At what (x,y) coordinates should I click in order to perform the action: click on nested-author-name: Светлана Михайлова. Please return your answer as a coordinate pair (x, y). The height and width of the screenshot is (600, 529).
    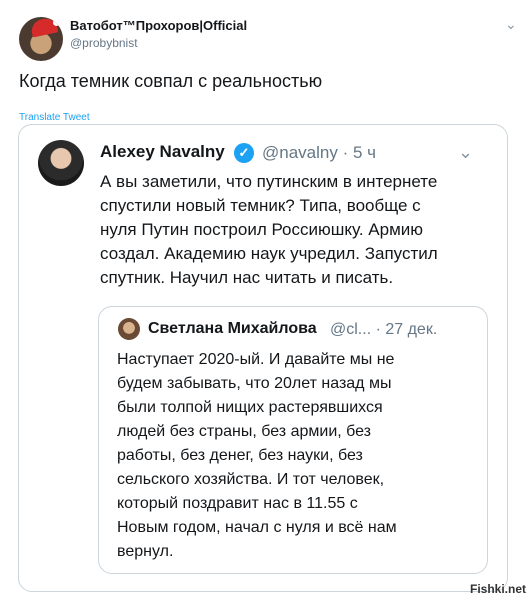
    Looking at the image, I should click on (232, 329).